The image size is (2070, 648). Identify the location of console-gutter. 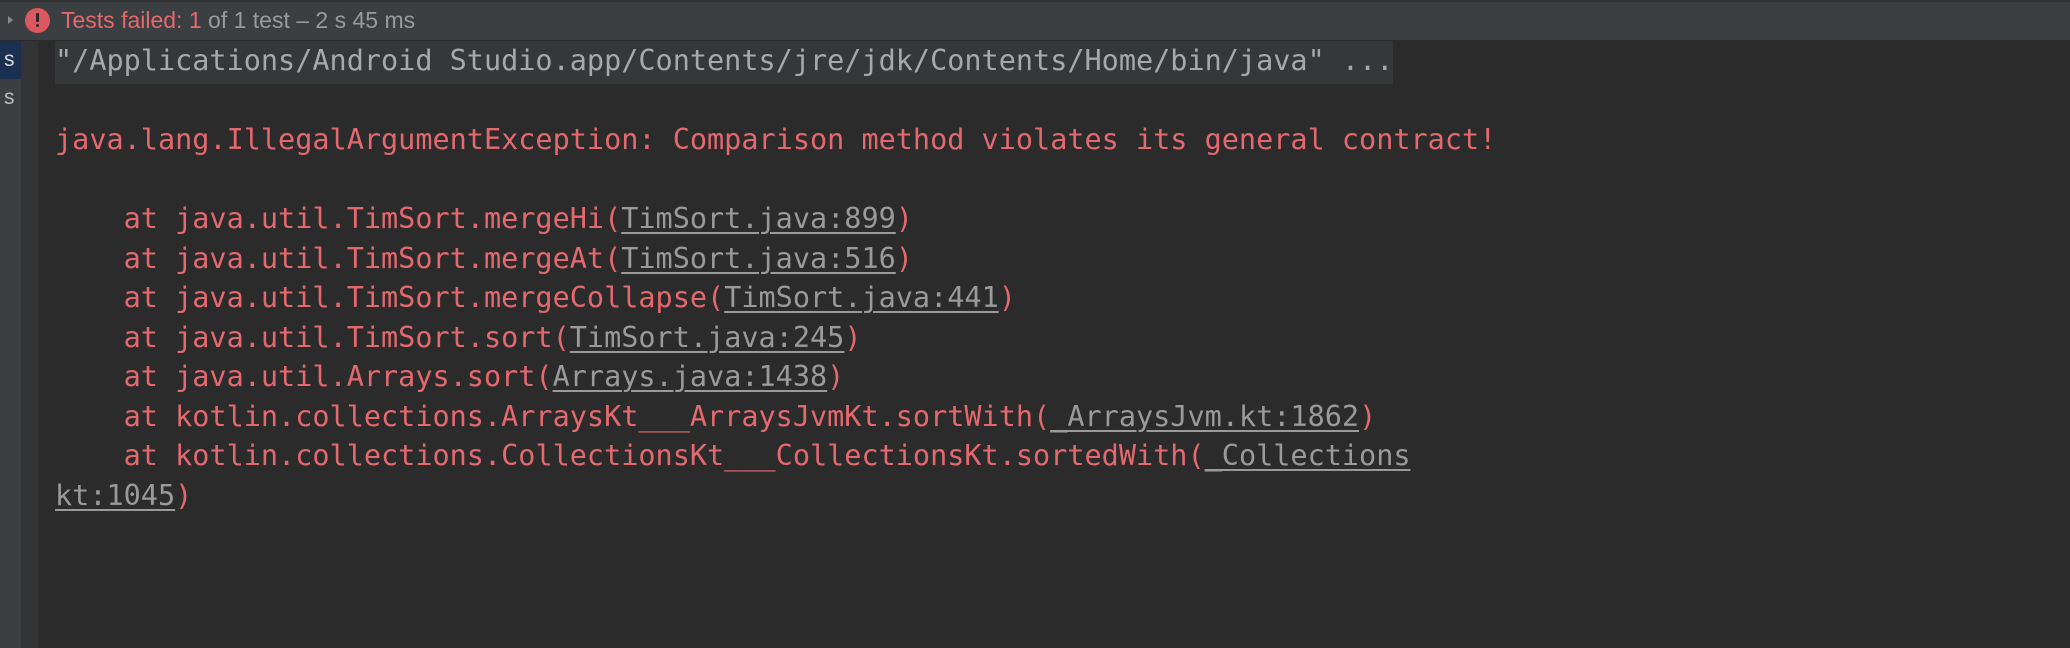
(29, 344).